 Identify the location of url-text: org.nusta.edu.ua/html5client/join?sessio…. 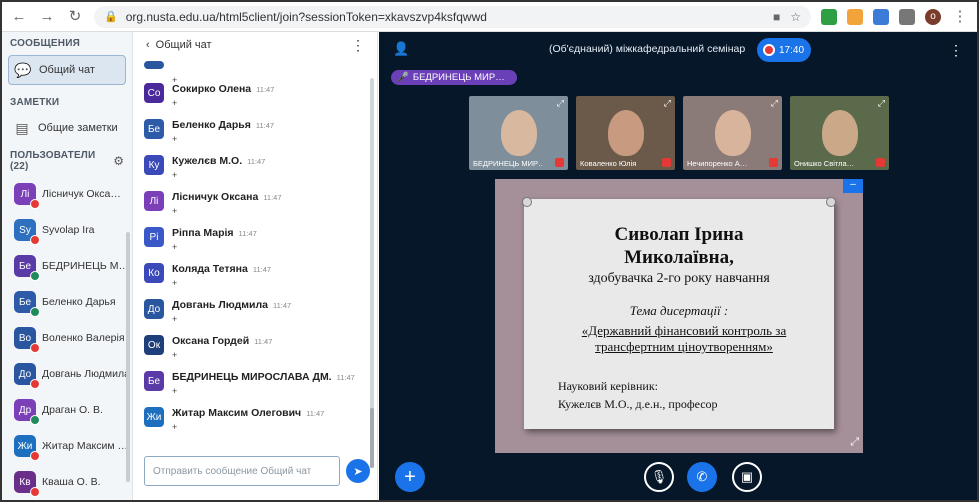
(306, 17).